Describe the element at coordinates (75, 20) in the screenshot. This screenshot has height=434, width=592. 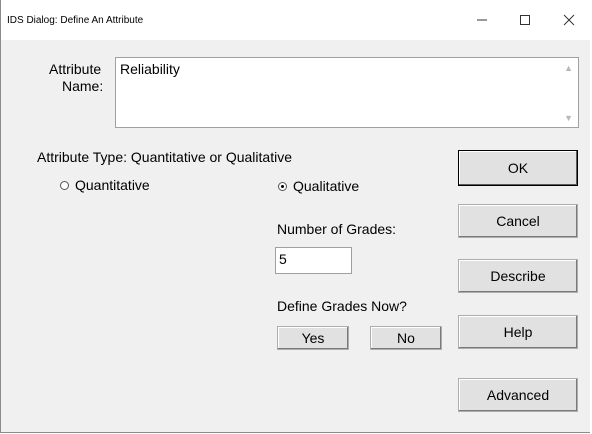
I see `window-title: IDS Dialog: Define An Attribute` at that location.